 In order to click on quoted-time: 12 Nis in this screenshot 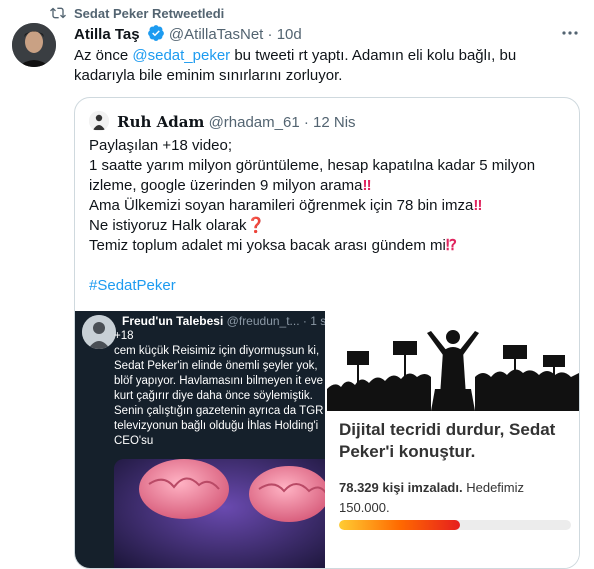, I will do `click(334, 122)`.